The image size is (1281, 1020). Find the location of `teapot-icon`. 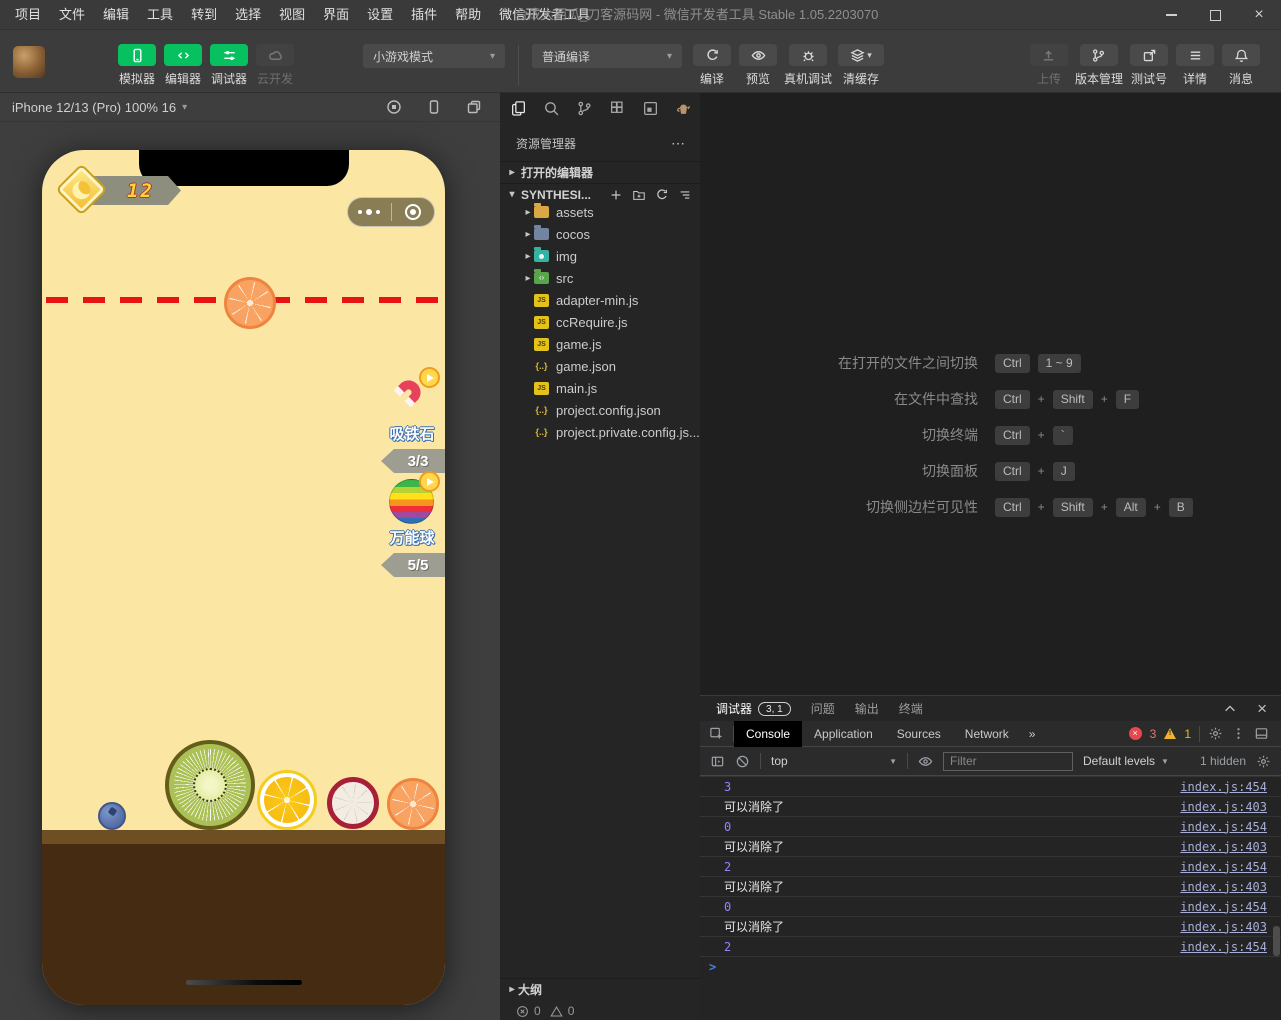

teapot-icon is located at coordinates (683, 108).